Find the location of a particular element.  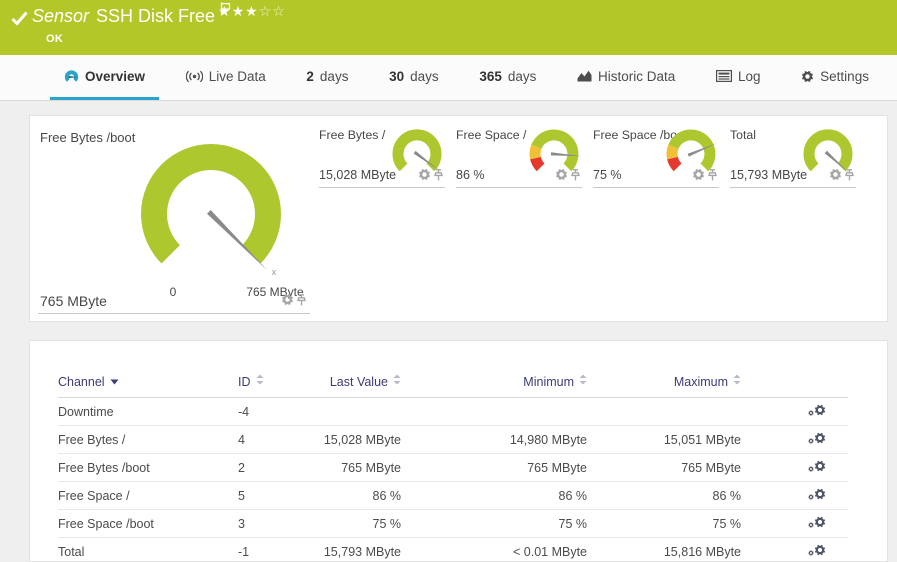

table-row: Free Space /boot 3 75 % 75 % 75 % is located at coordinates (453, 523).